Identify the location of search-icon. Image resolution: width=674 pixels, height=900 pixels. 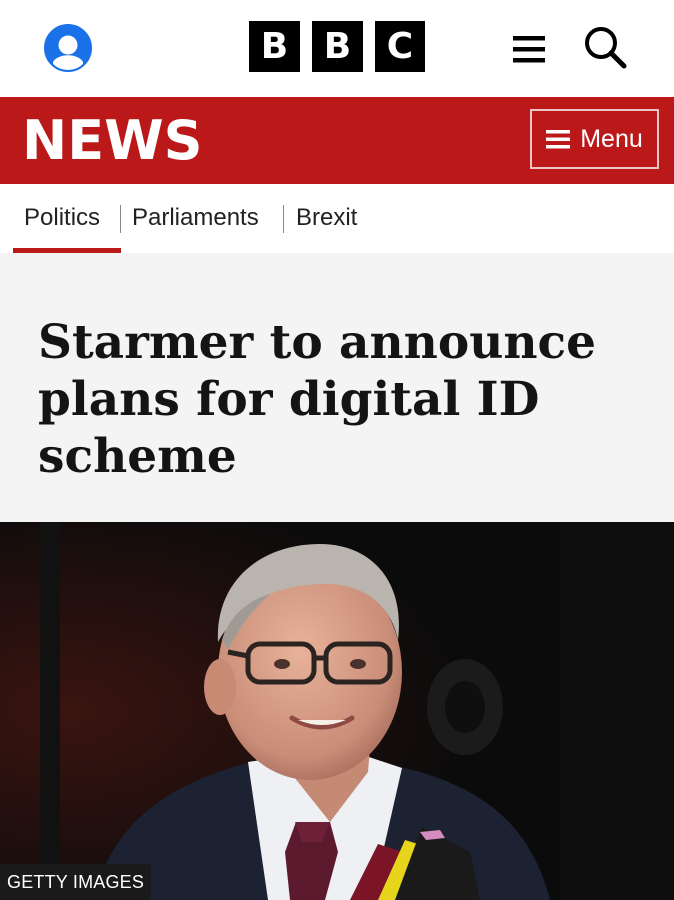
(606, 48).